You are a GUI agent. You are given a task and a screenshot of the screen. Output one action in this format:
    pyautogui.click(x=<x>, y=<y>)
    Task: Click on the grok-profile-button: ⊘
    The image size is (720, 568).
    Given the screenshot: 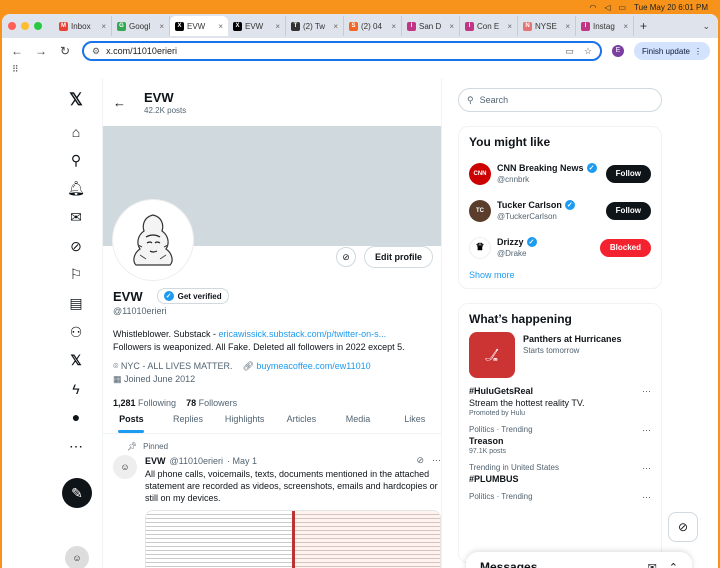 What is the action you would take?
    pyautogui.click(x=346, y=257)
    